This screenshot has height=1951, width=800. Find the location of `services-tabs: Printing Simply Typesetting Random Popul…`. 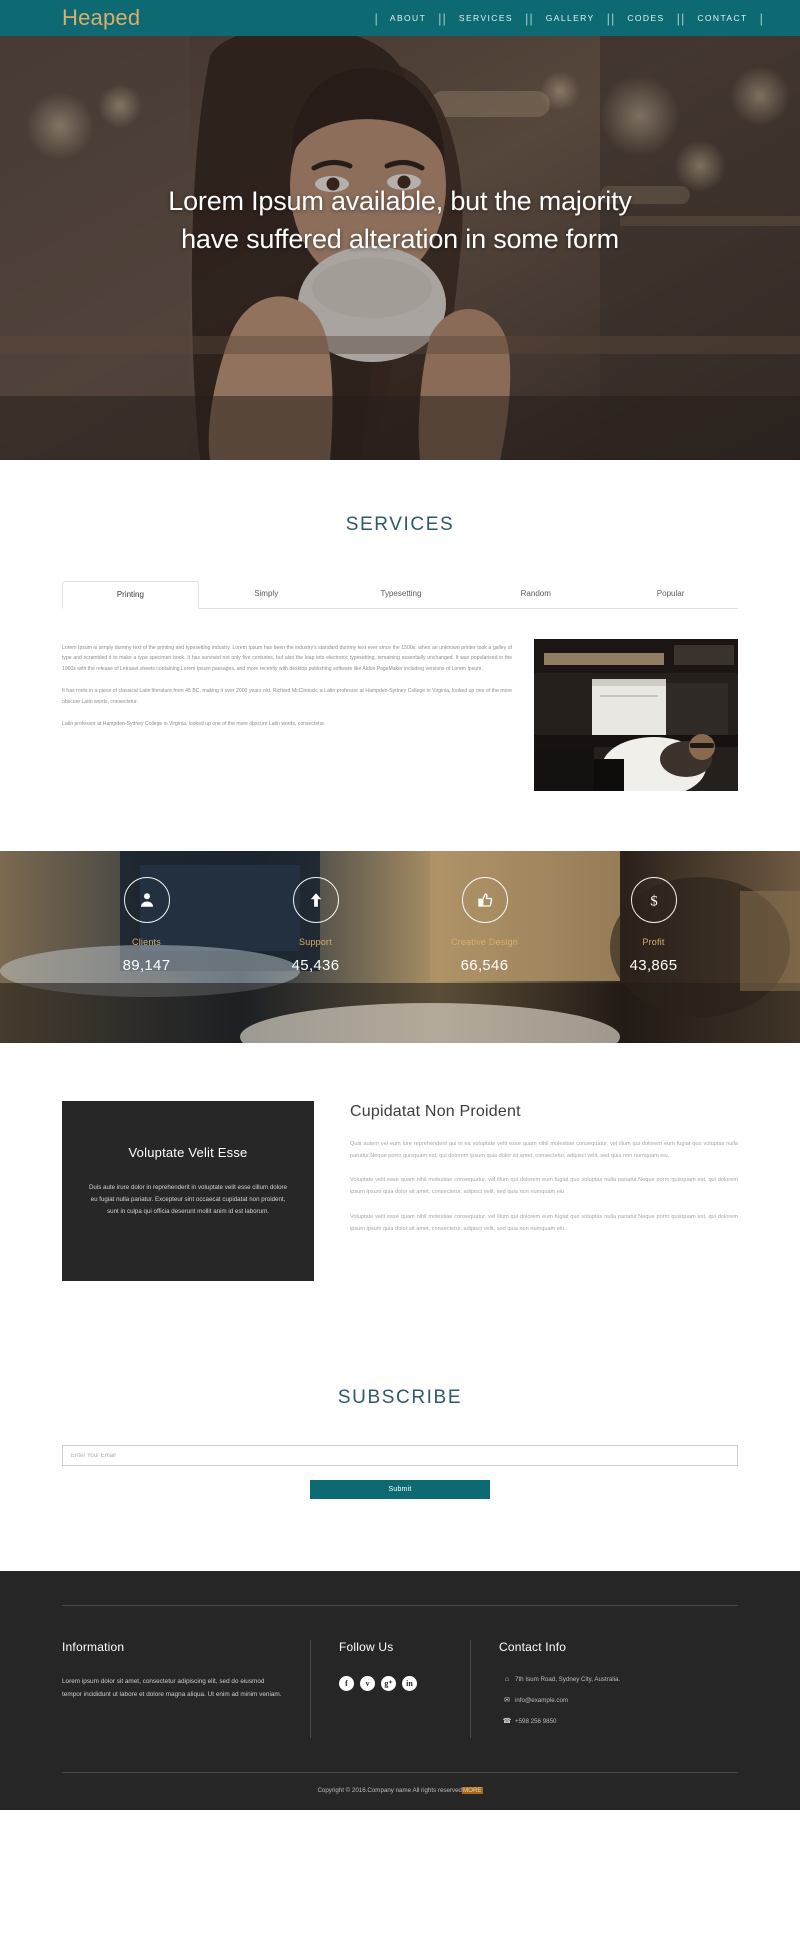

services-tabs: Printing Simply Typesetting Random Popul… is located at coordinates (400, 594).